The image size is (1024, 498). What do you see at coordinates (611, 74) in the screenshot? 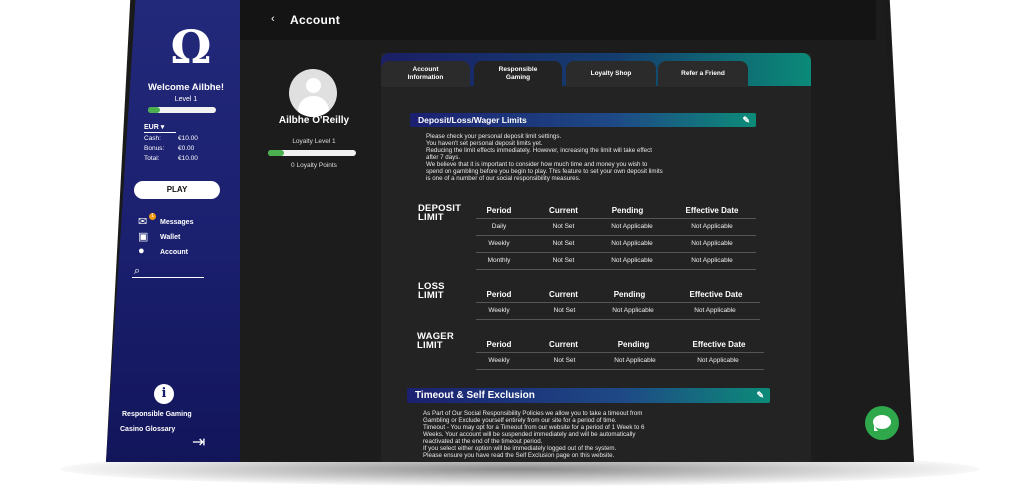
I see `tab-loyalty-shop: Loyalty Shop` at bounding box center [611, 74].